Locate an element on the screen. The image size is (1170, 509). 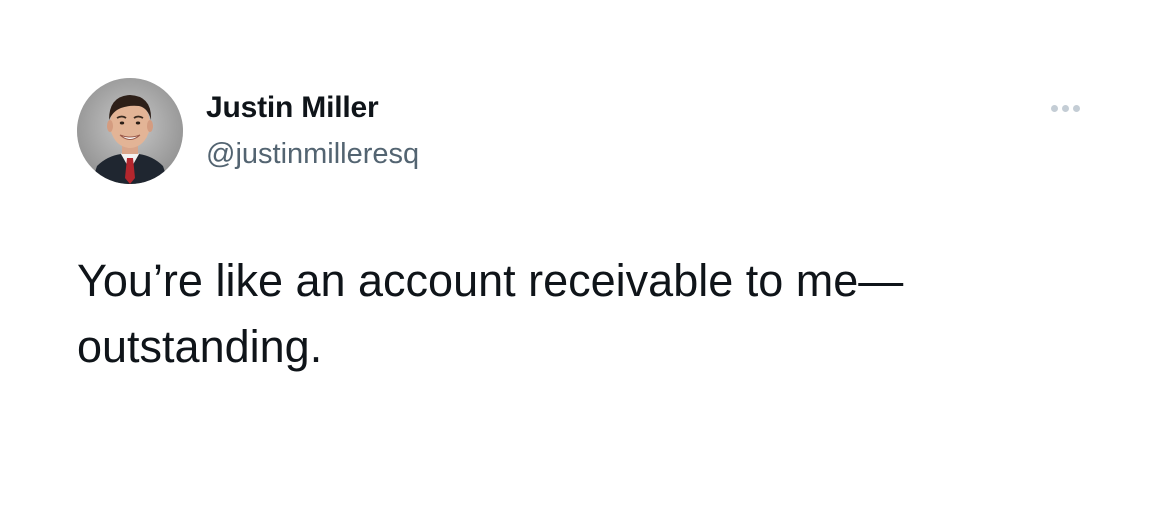
user-avatar-icon is located at coordinates (130, 131).